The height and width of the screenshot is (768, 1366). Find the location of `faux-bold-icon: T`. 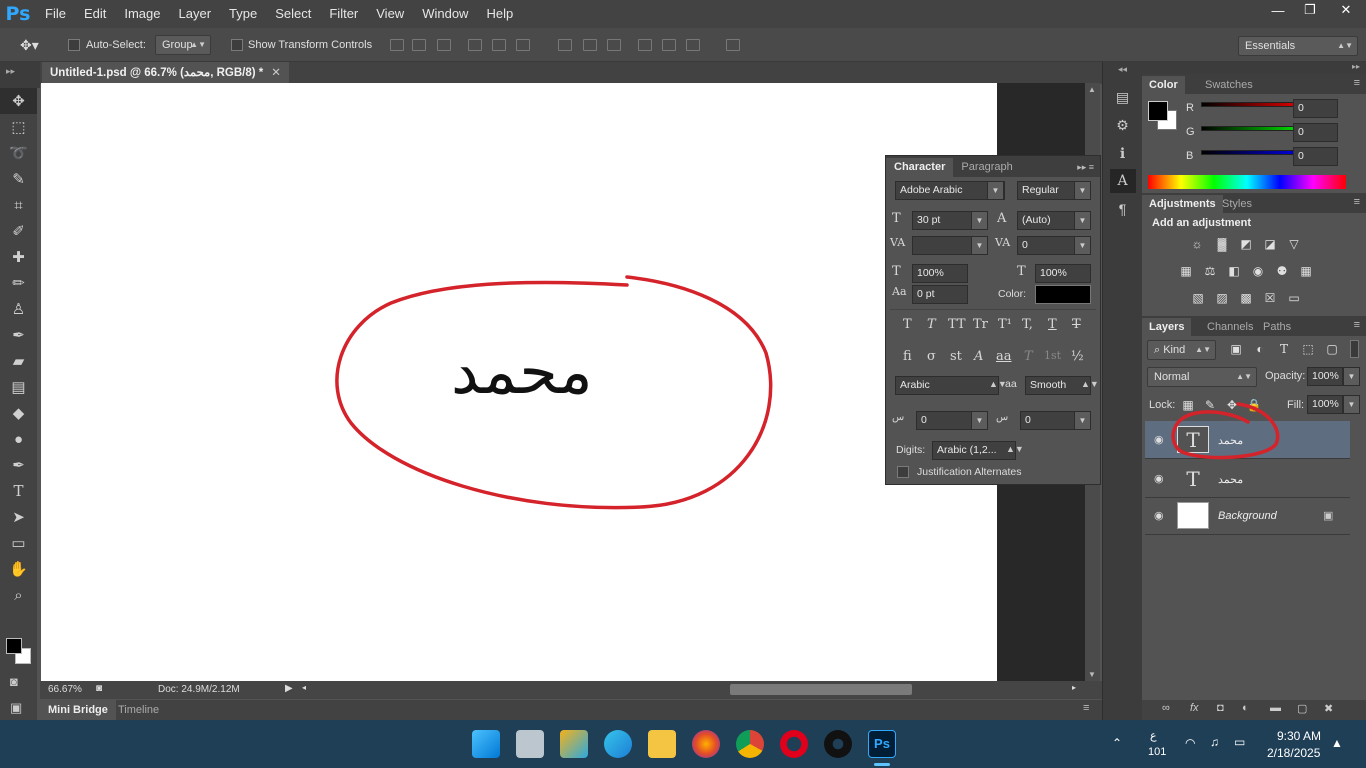

faux-bold-icon: T is located at coordinates (907, 324).